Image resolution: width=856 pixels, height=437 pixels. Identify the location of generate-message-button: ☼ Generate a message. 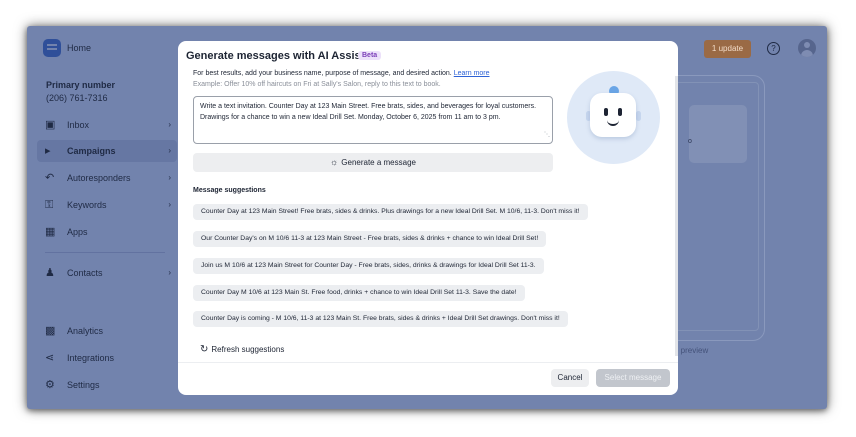
(373, 162).